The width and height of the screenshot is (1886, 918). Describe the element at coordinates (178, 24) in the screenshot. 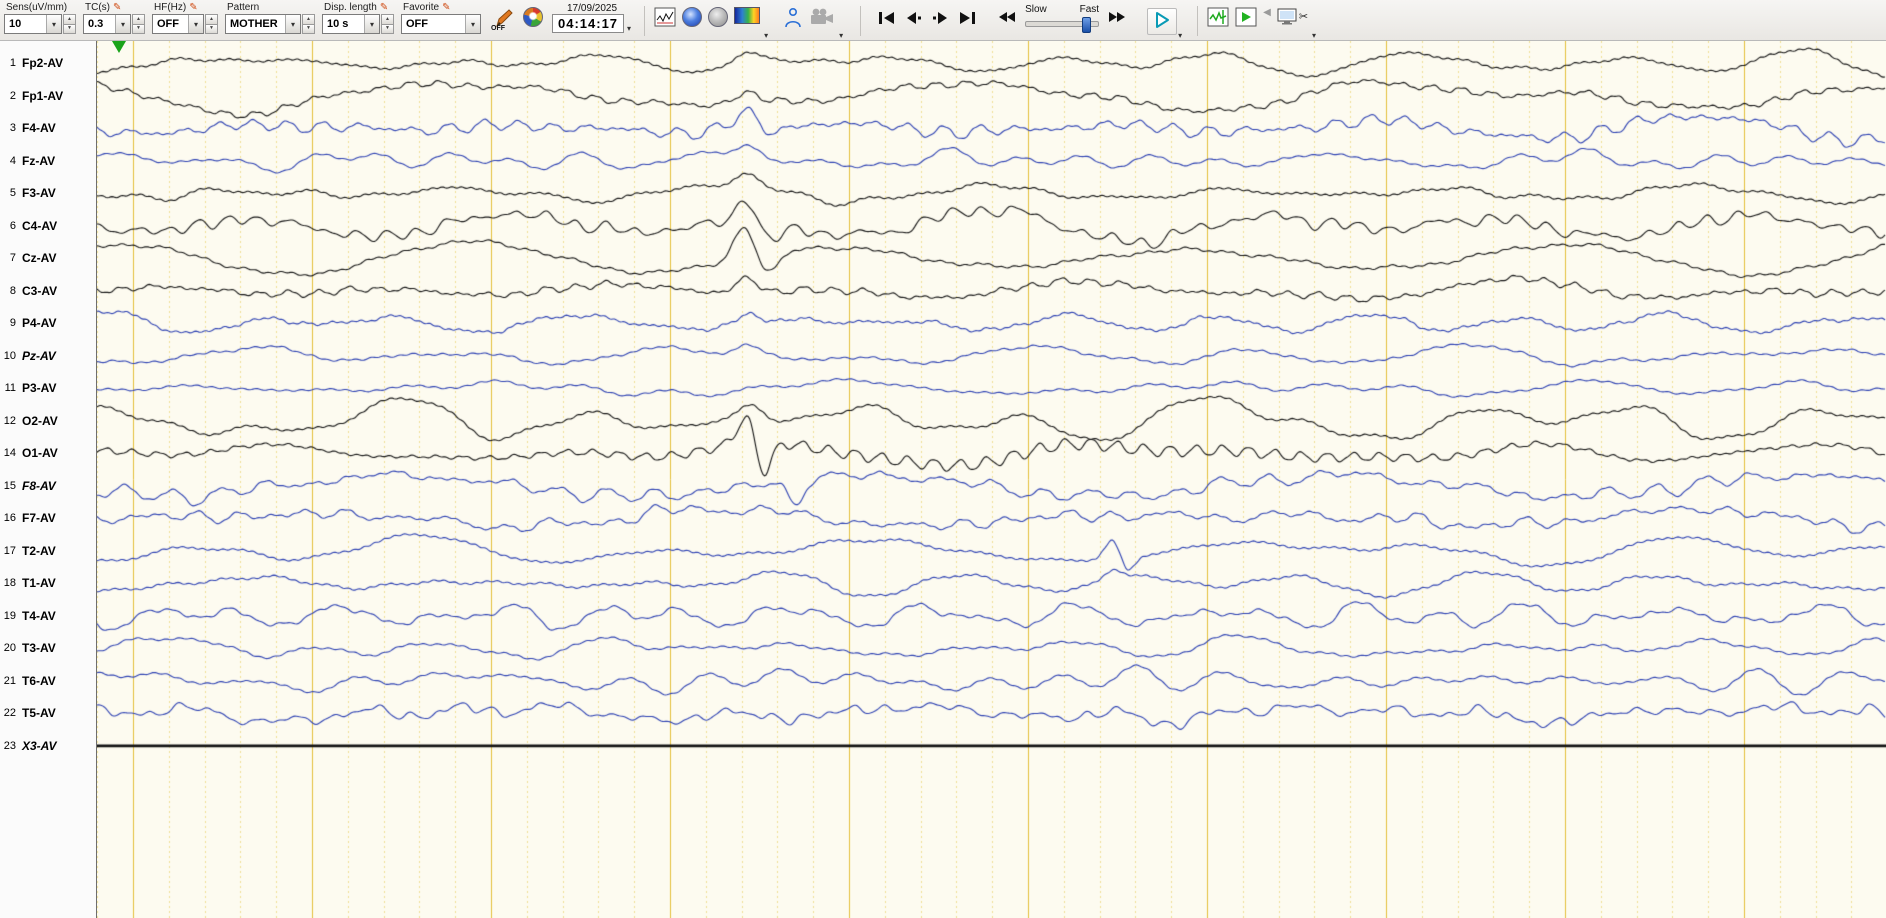

I see `hf-combobox: OFF ▾` at that location.